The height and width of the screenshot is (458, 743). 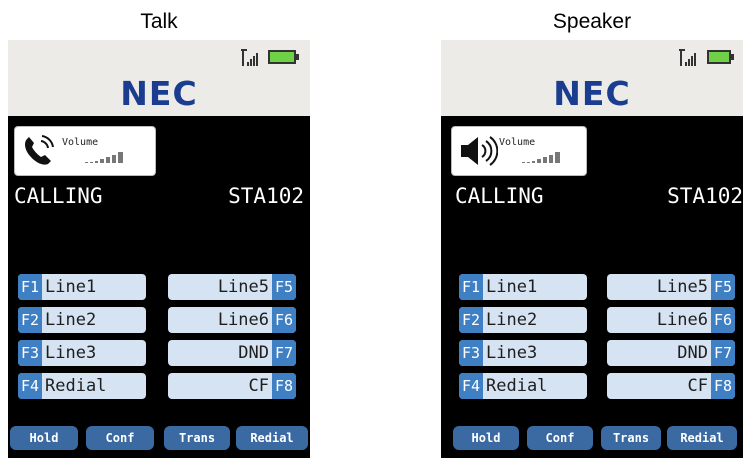 What do you see at coordinates (159, 21) in the screenshot?
I see `panel-title: Talk` at bounding box center [159, 21].